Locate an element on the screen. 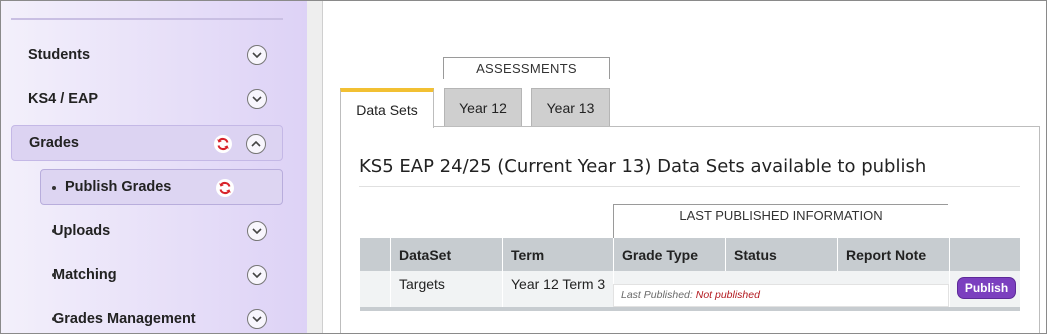 This screenshot has width=1047, height=334. chevron-up-icon is located at coordinates (256, 144).